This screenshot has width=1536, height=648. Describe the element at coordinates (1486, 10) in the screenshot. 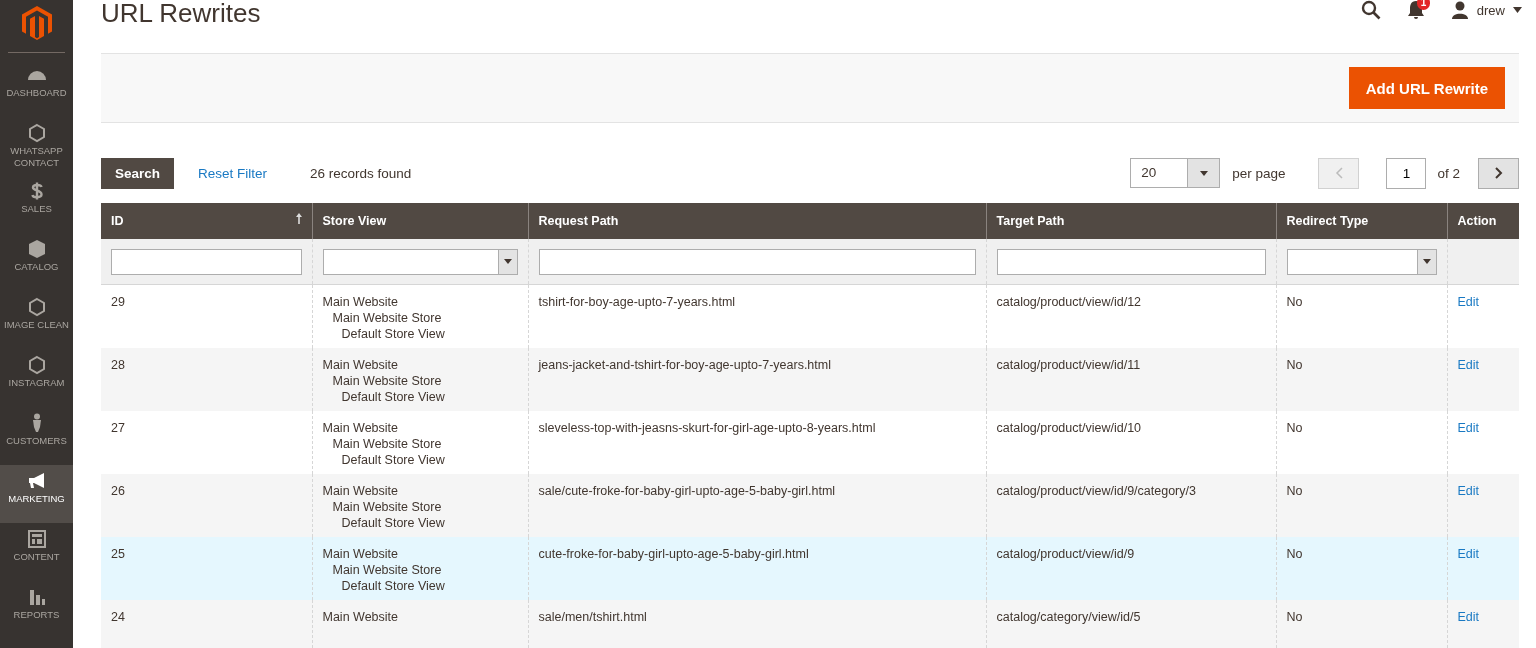

I see `user-menu: drew` at that location.